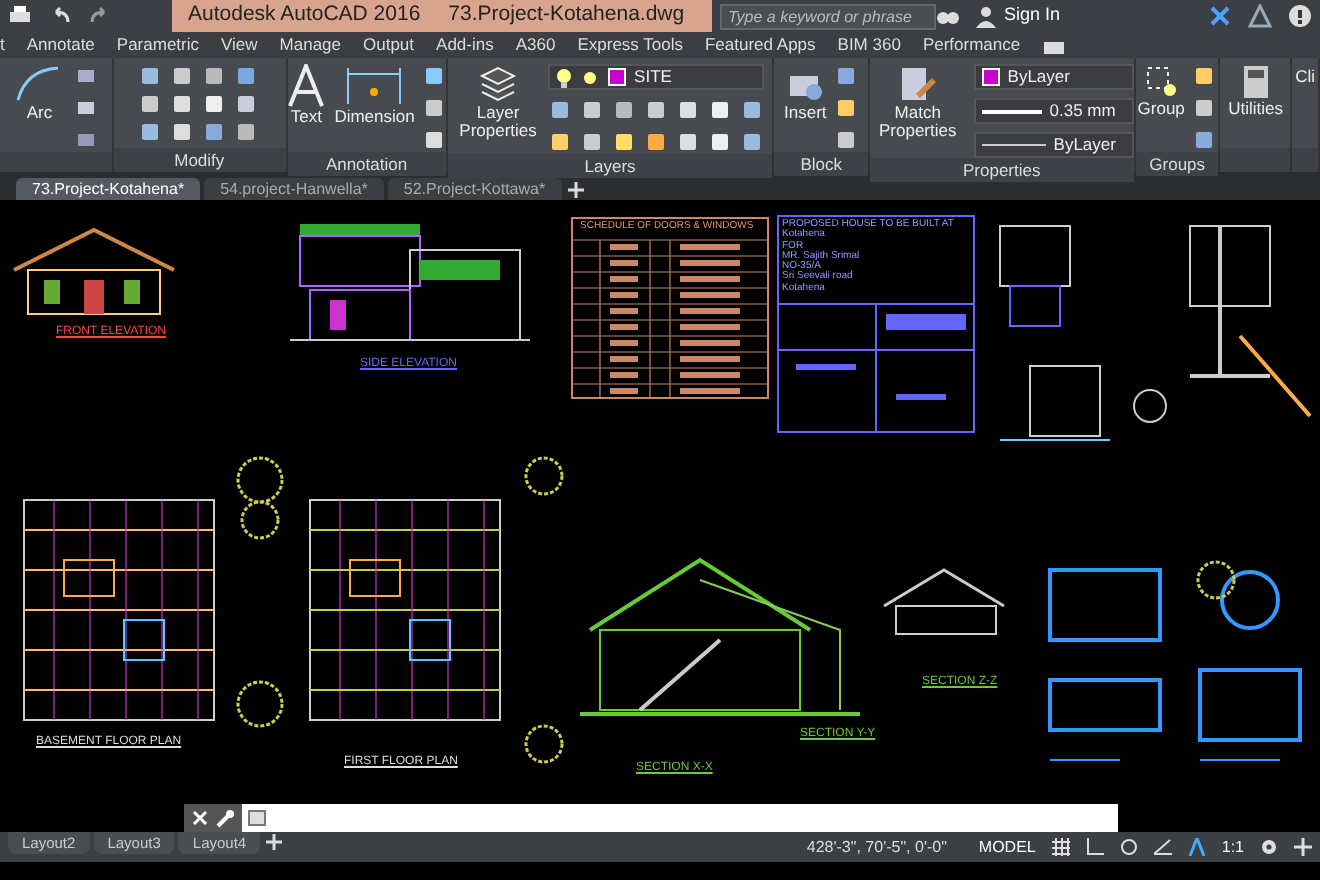  Describe the element at coordinates (1260, 16) in the screenshot. I see `triangle-icon` at that location.